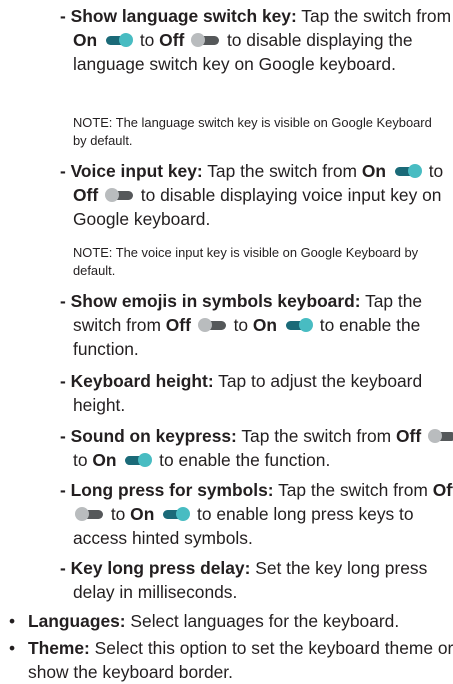 The width and height of the screenshot is (453, 684). I want to click on setting-text: Tap the switch from, so click(374, 16).